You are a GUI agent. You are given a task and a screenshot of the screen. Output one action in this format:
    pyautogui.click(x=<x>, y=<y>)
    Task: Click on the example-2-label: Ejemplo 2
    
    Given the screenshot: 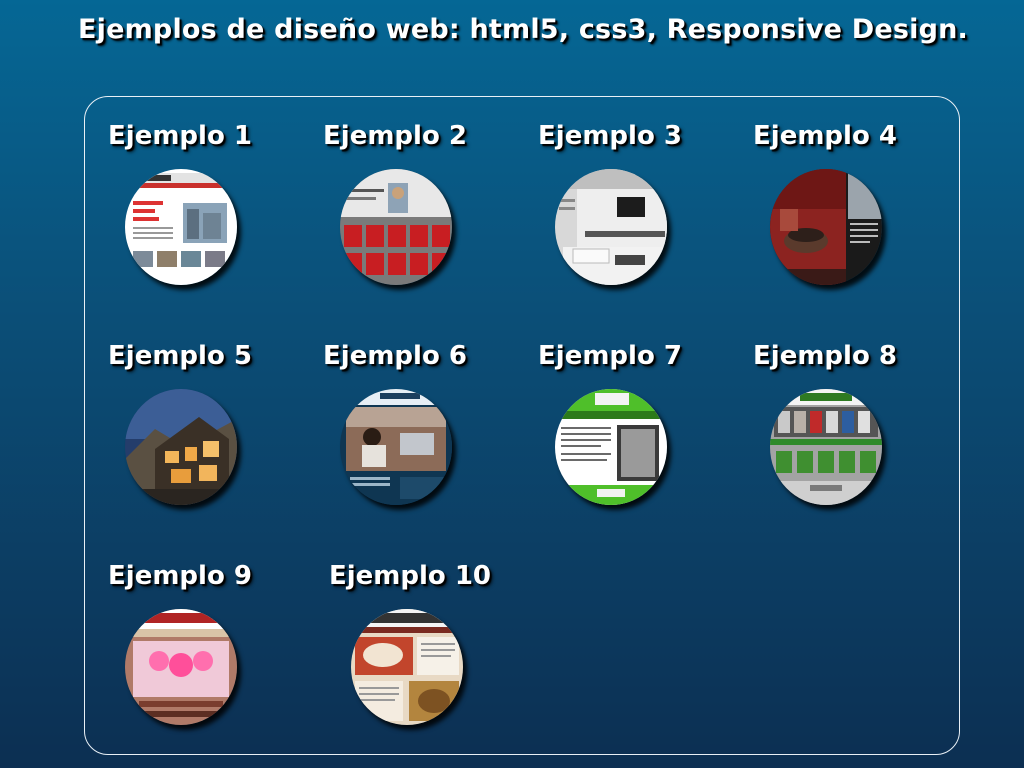 What is the action you would take?
    pyautogui.click(x=395, y=136)
    